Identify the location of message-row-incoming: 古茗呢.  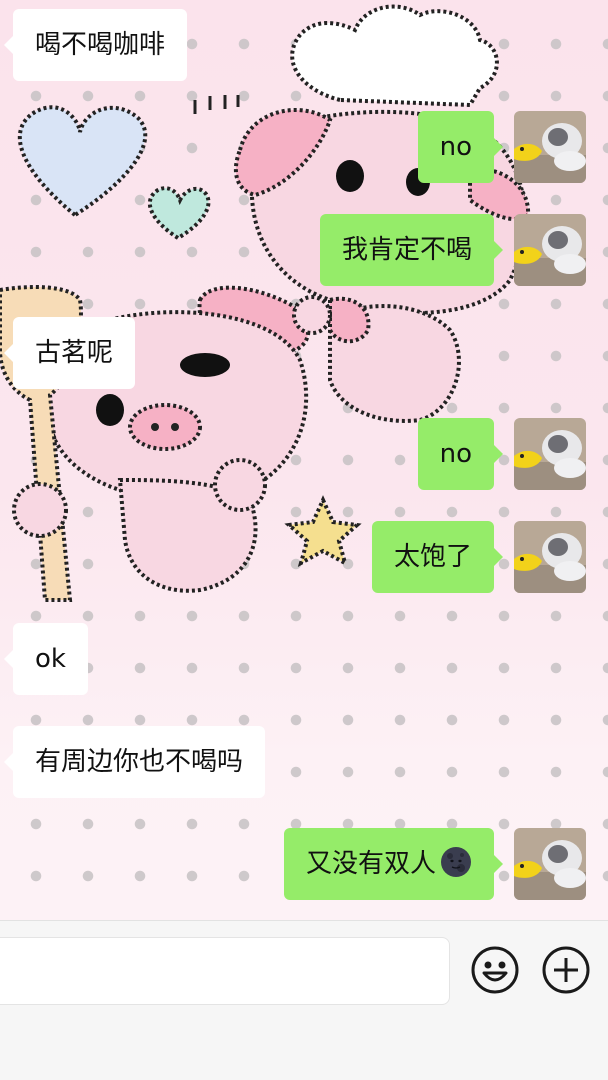
(69, 353).